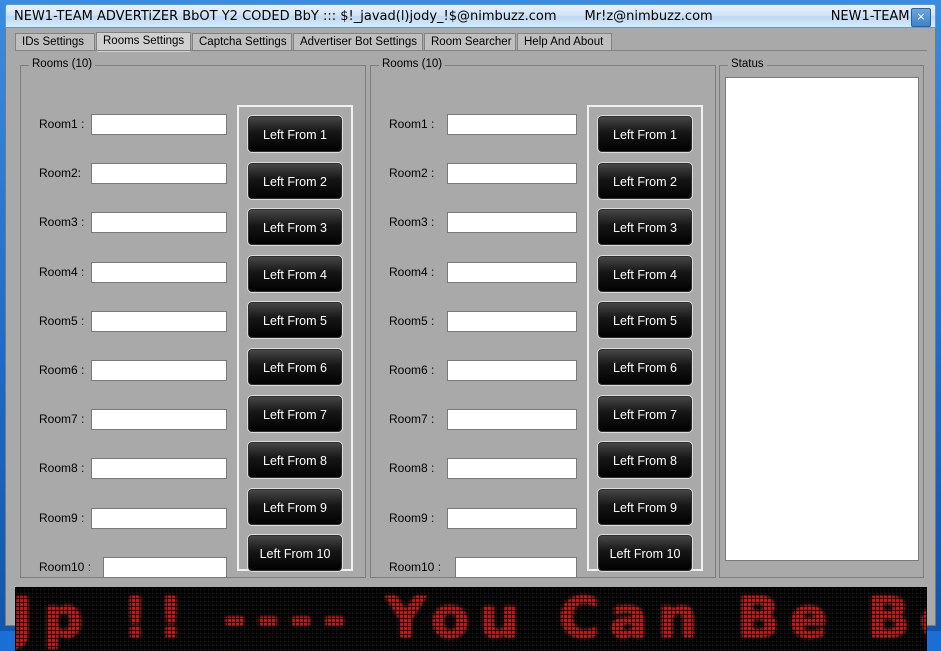 This screenshot has width=941, height=651. I want to click on tab-captcha-settings: Captcha Settings, so click(242, 42).